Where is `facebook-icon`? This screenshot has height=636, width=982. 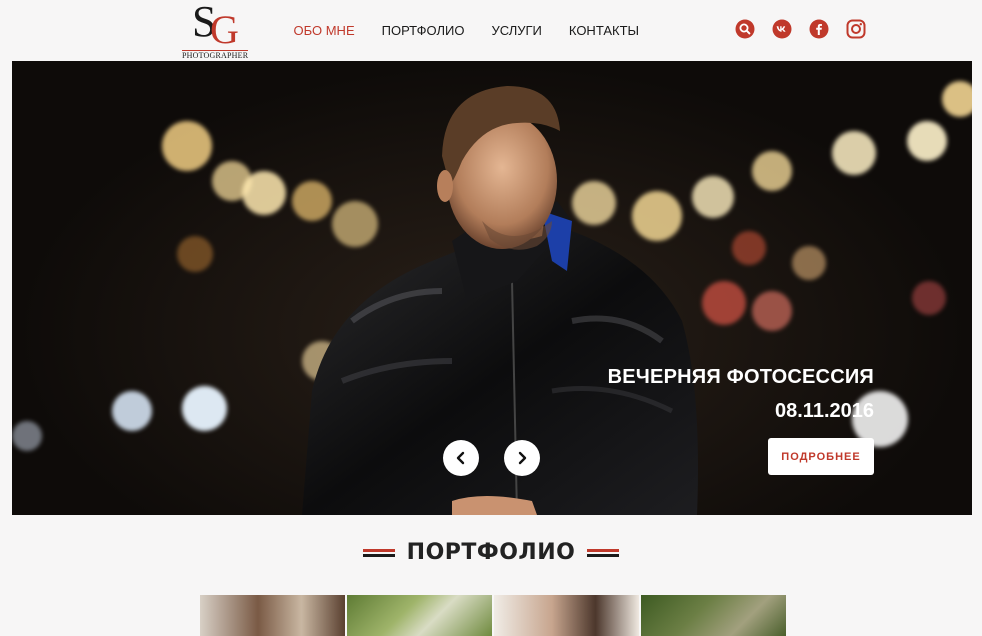 facebook-icon is located at coordinates (819, 29).